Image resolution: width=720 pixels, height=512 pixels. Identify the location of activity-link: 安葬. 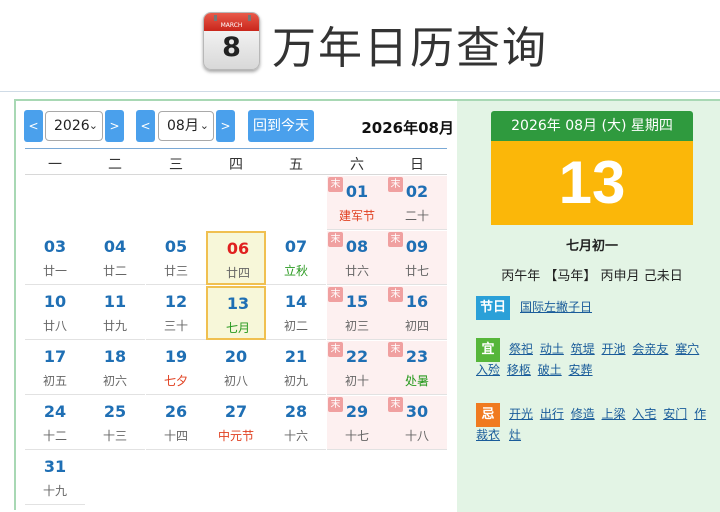
(581, 370).